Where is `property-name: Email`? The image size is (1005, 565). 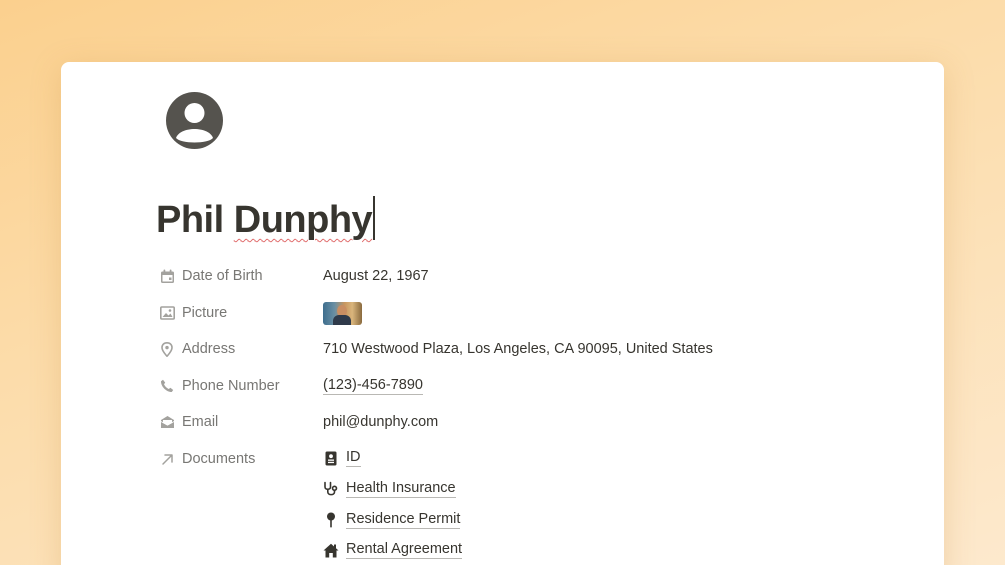 property-name: Email is located at coordinates (188, 422).